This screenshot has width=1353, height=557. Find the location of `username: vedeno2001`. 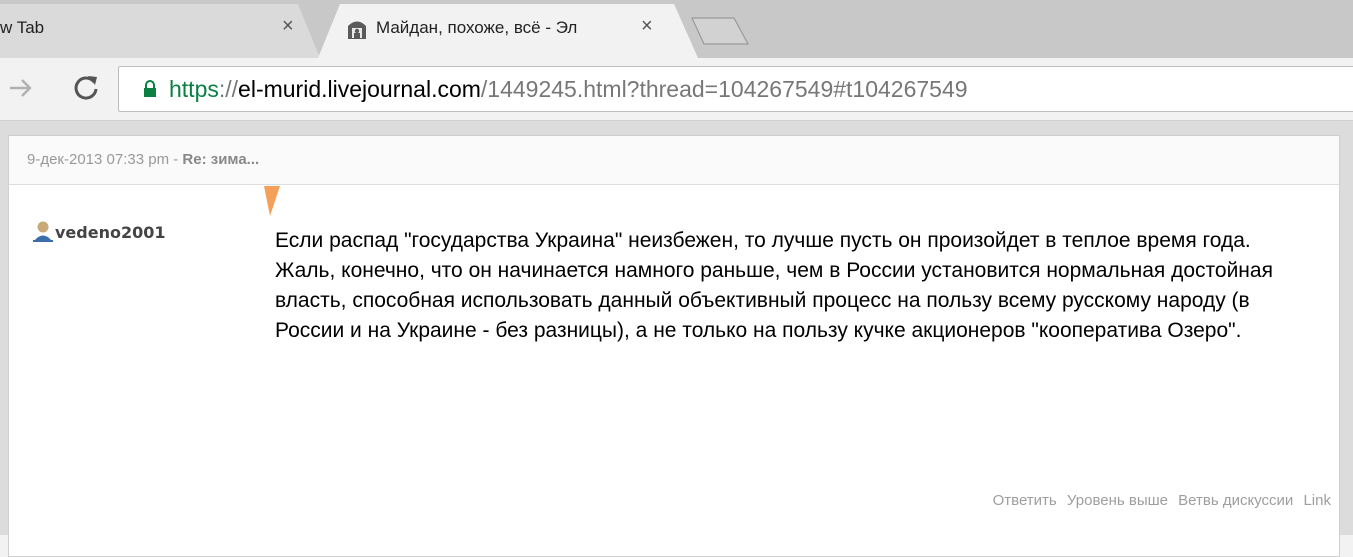

username: vedeno2001 is located at coordinates (110, 232).